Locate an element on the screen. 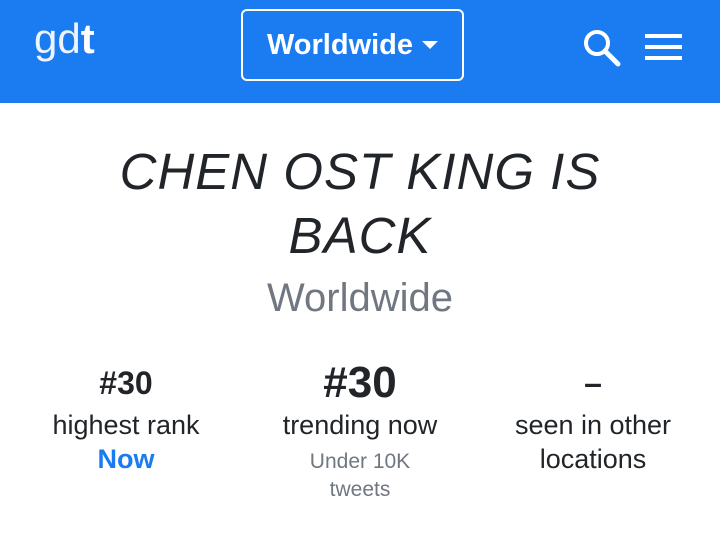  logo-letter-g: g is located at coordinates (46, 38).